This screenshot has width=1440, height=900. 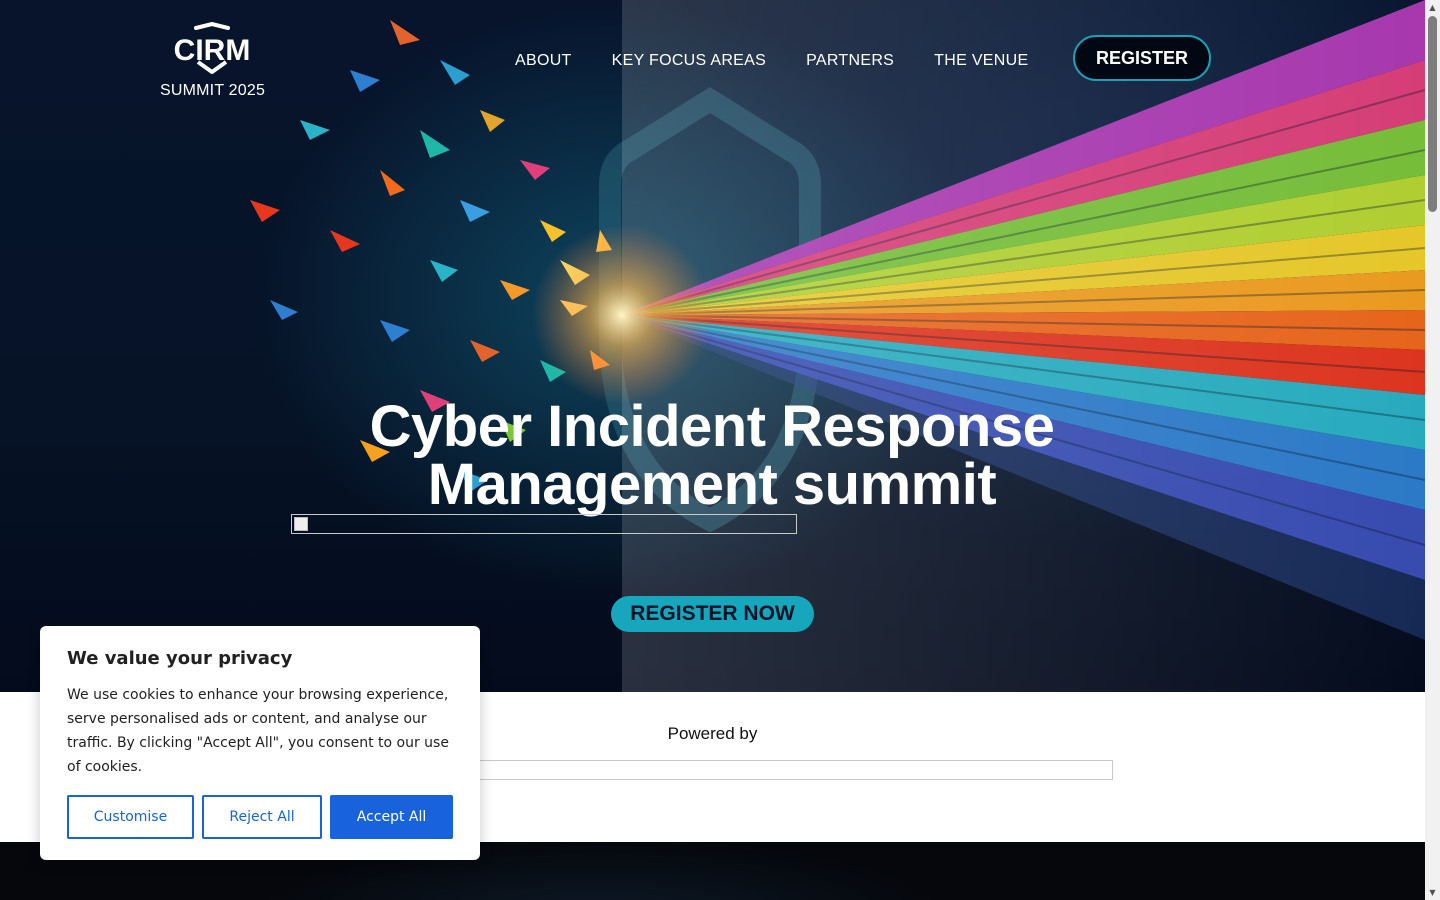 I want to click on hero-title-line-1: Cyber Incident Response, so click(x=712, y=426).